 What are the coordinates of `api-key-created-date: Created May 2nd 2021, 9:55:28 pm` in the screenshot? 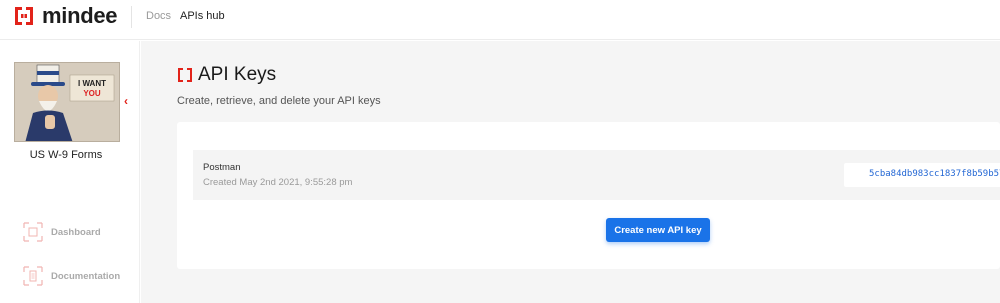 It's located at (278, 182).